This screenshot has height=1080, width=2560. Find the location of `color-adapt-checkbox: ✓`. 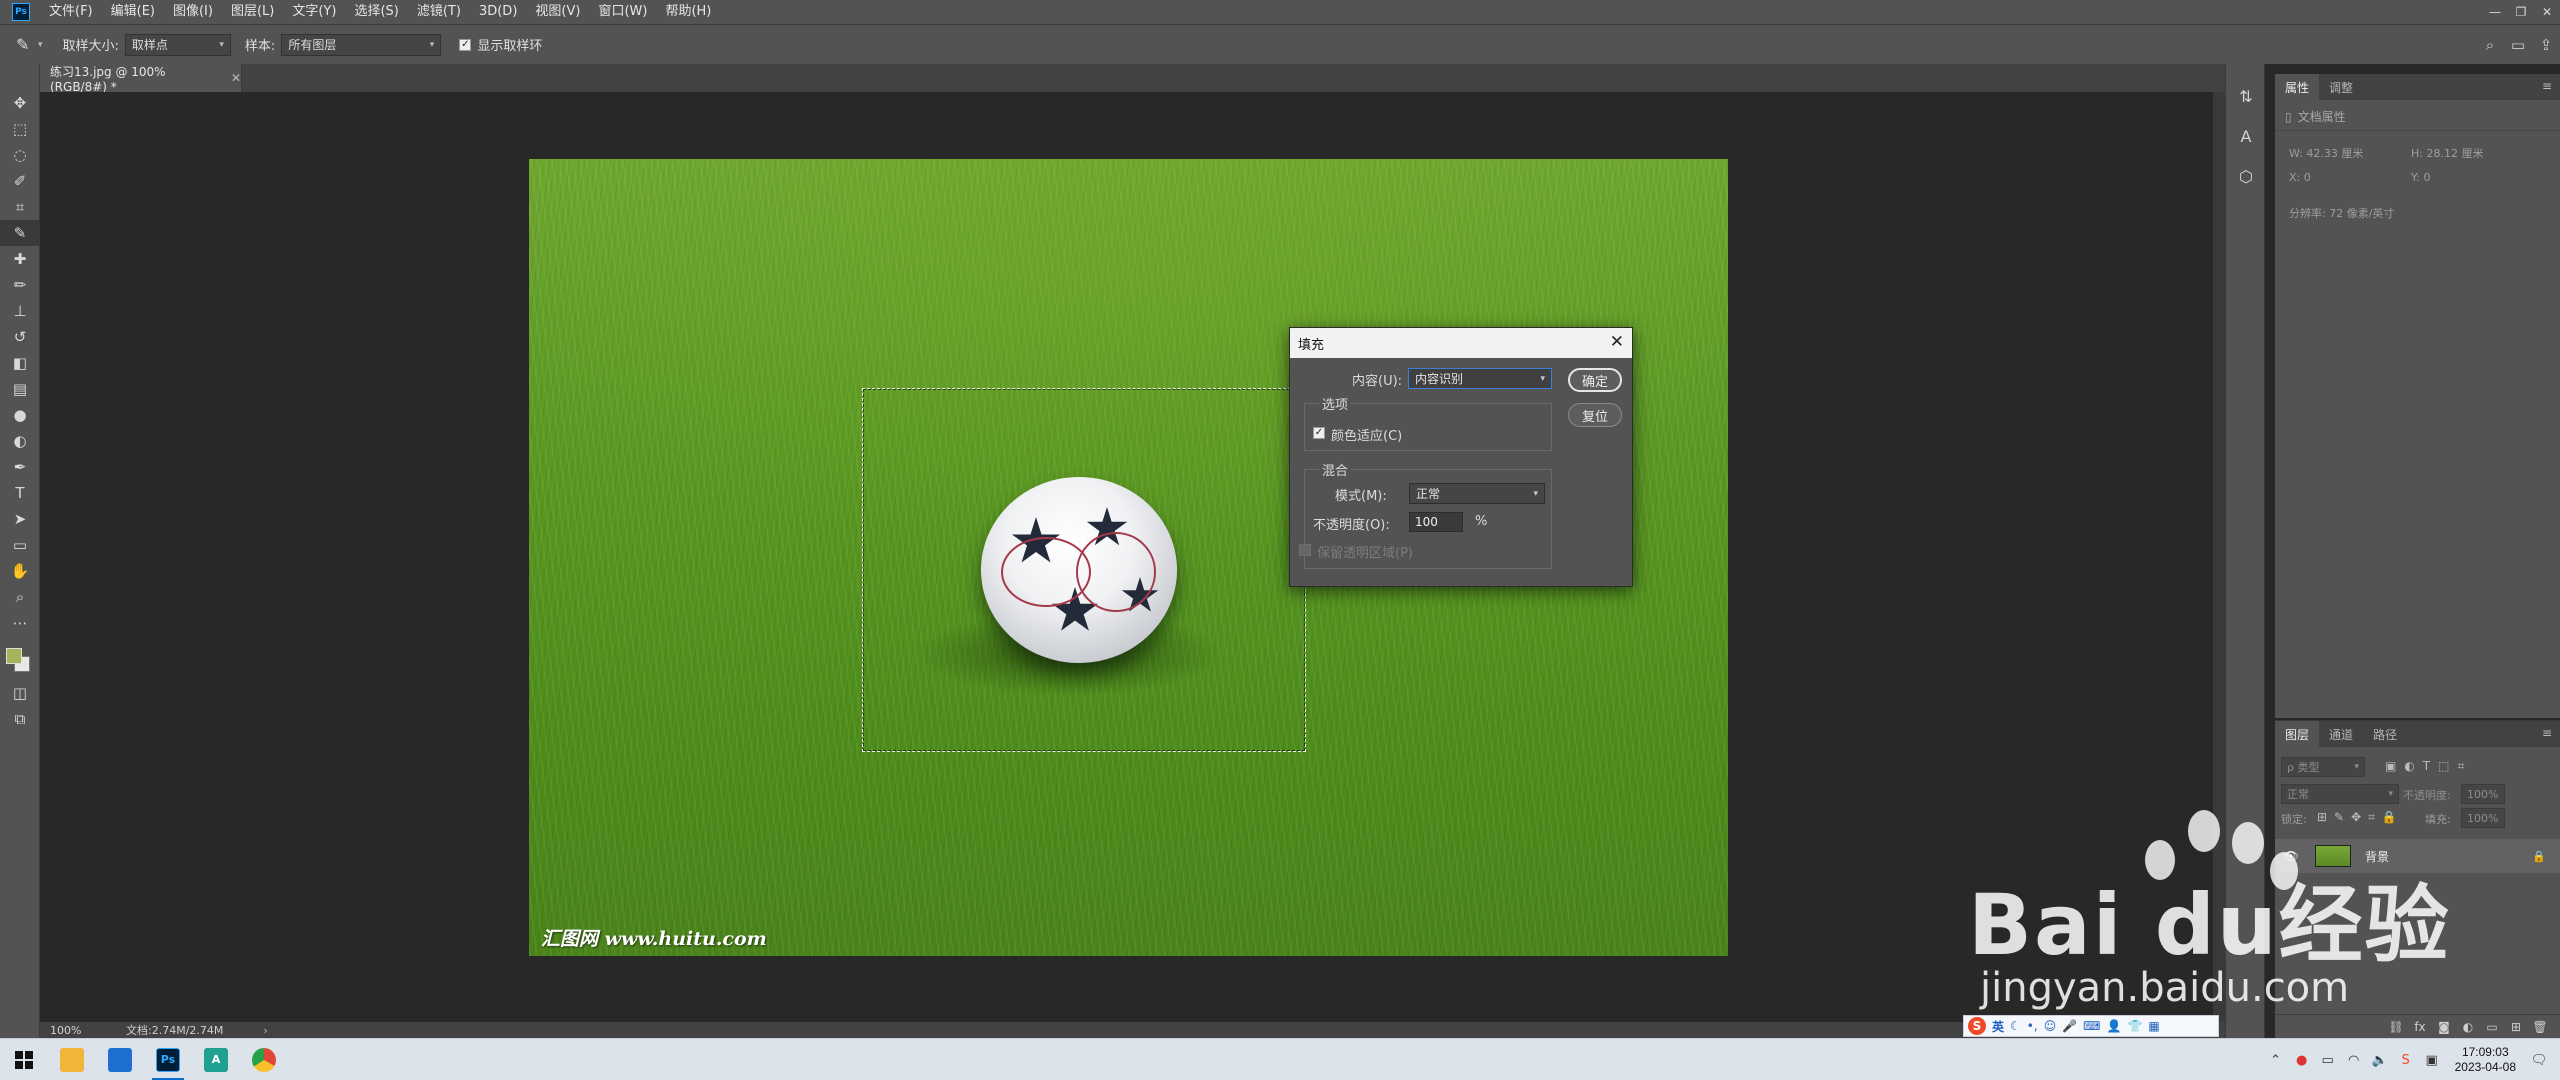

color-adapt-checkbox: ✓ is located at coordinates (1319, 433).